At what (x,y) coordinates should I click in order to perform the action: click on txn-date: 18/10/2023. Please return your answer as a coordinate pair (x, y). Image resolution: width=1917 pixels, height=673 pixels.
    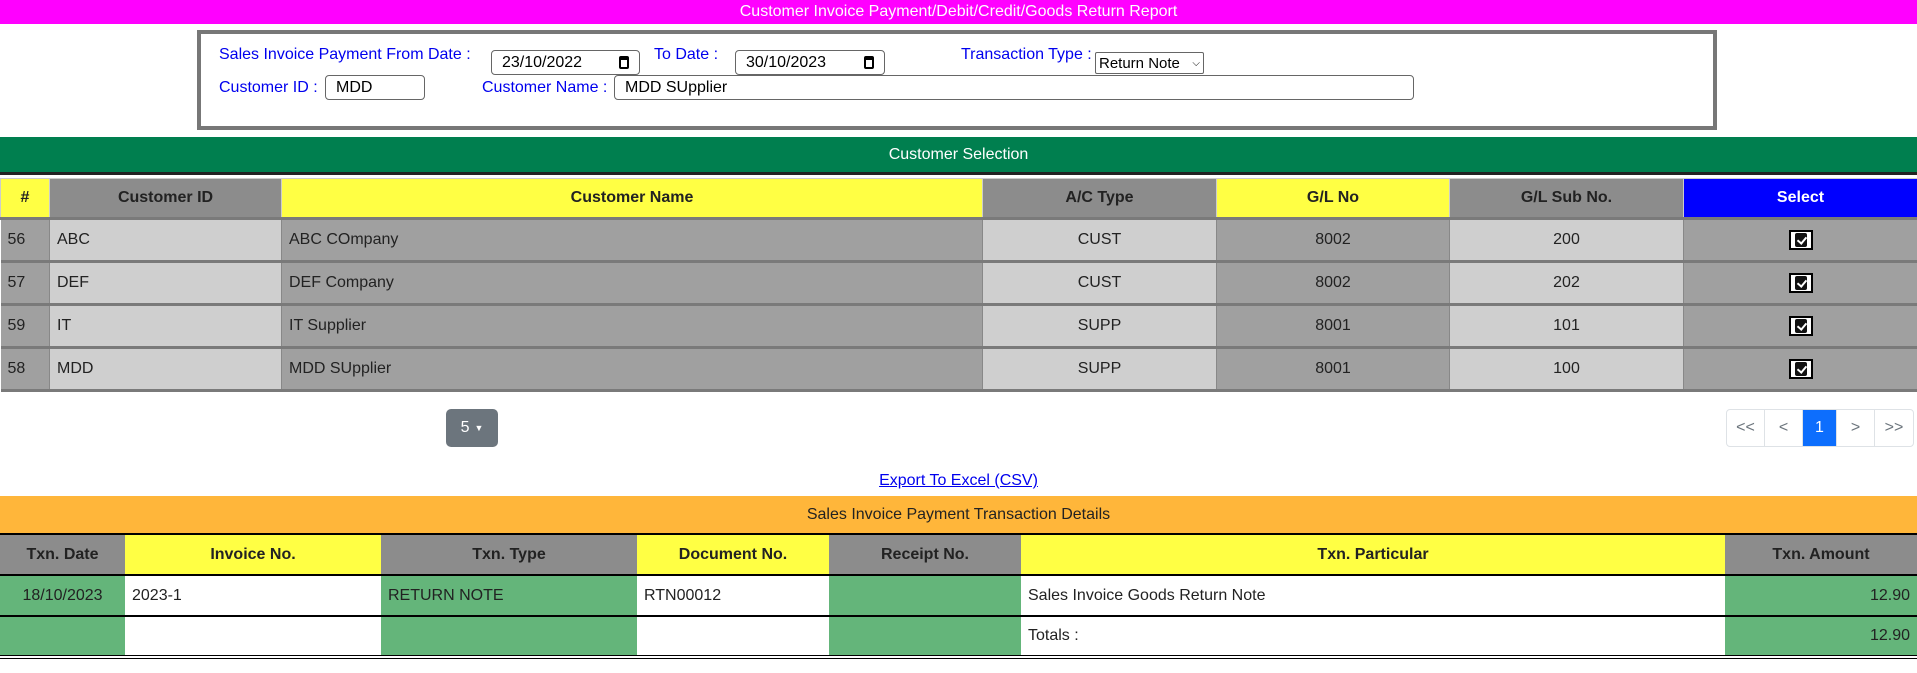
    Looking at the image, I should click on (62, 595).